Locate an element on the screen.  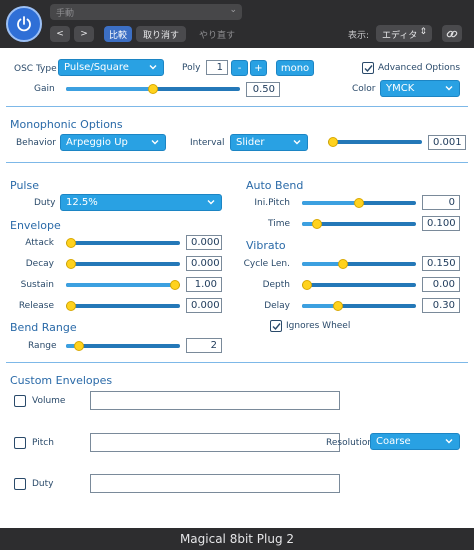
release-label: Release is located at coordinates (36, 306).